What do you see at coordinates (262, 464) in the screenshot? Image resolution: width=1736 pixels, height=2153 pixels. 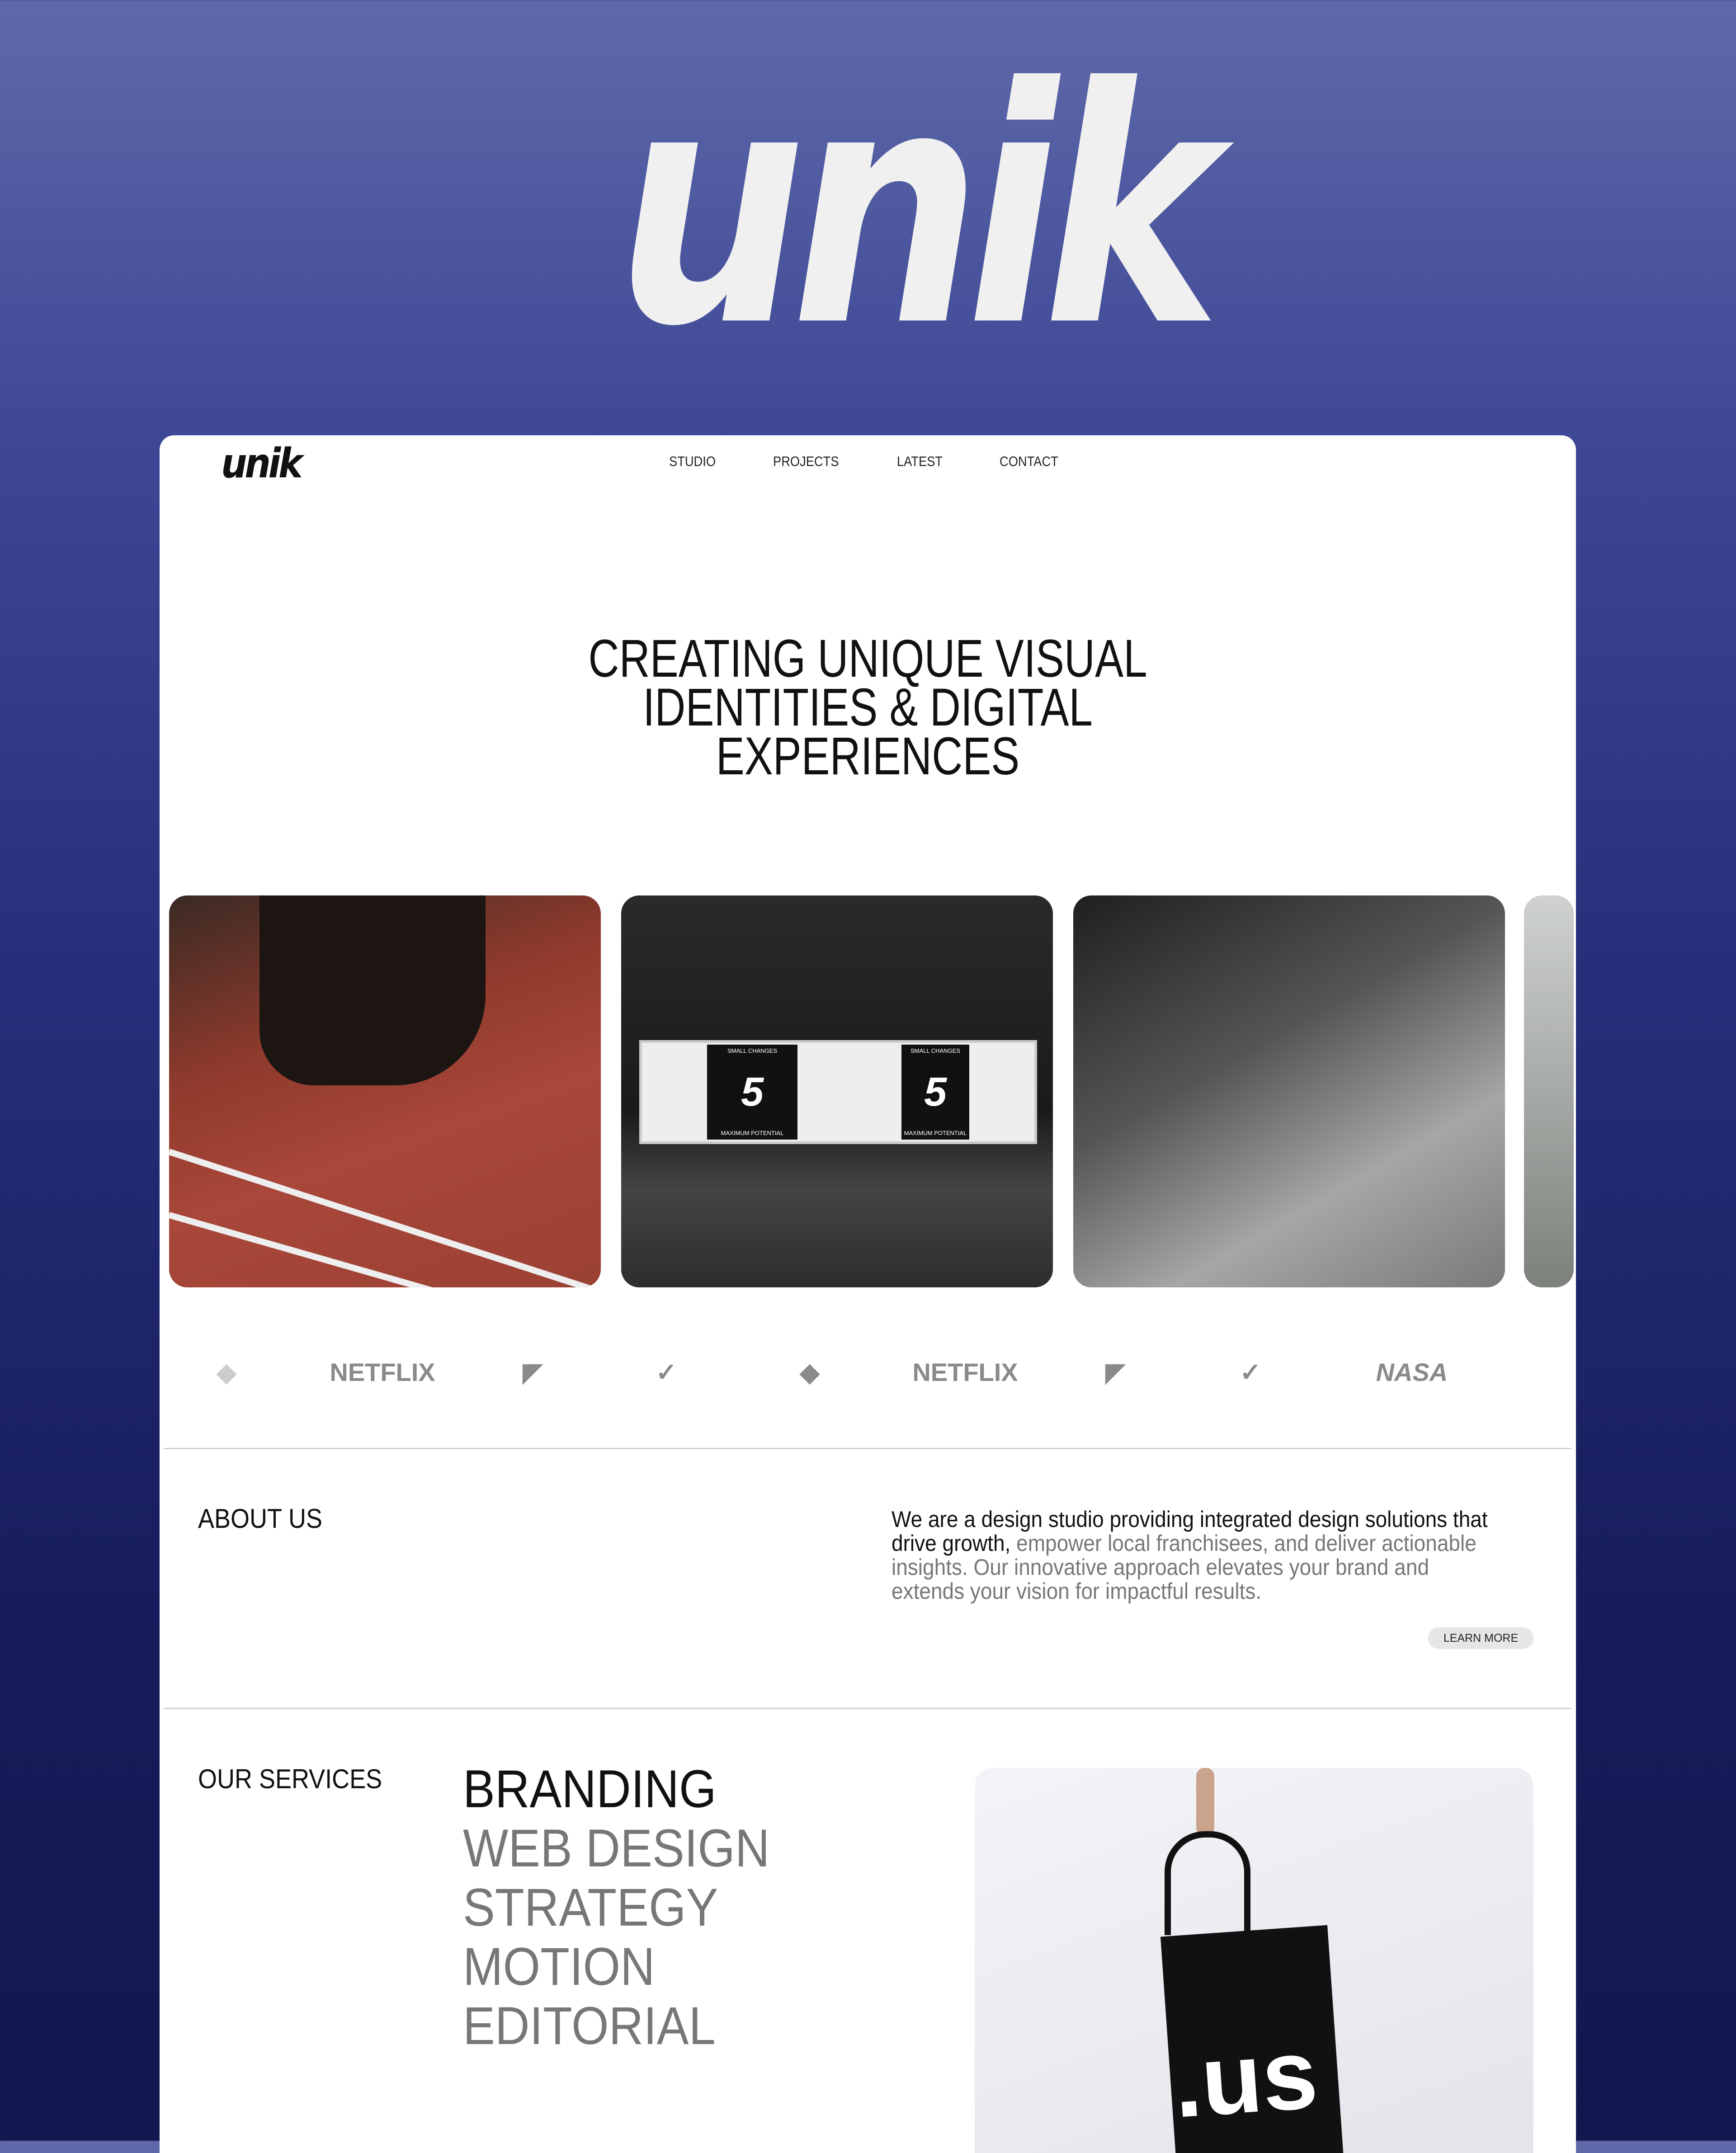 I see `nav-logo: unik` at bounding box center [262, 464].